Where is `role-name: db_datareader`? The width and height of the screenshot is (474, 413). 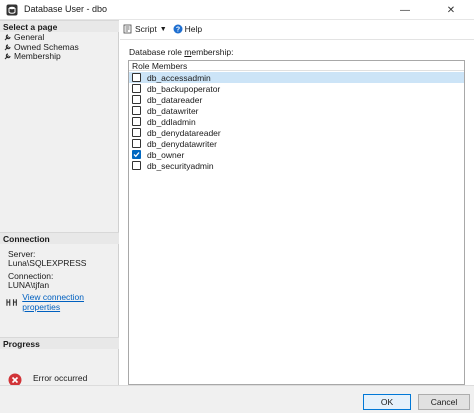
role-name: db_datareader is located at coordinates (175, 99).